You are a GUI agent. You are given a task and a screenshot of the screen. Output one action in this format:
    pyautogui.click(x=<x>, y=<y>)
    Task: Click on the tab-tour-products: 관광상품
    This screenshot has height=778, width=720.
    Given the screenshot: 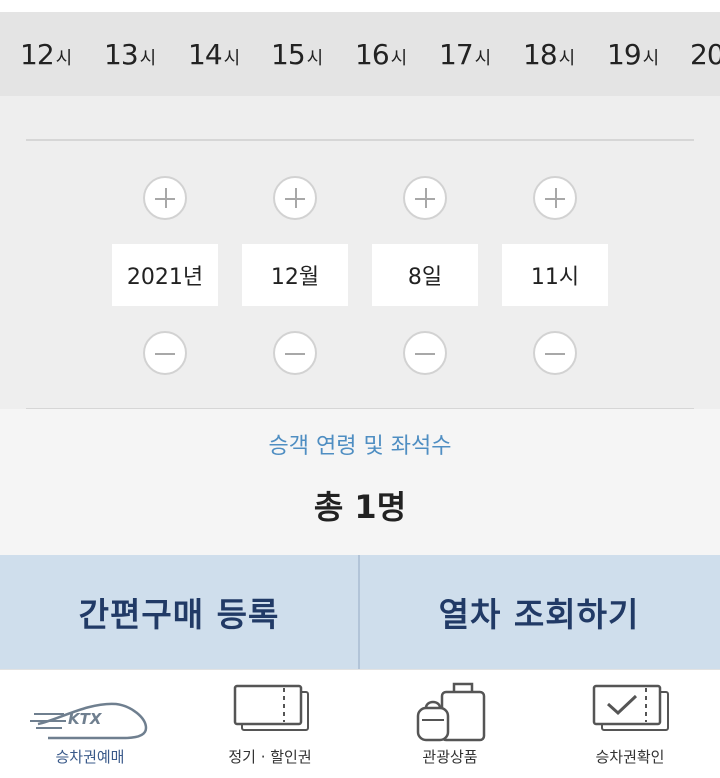 What is the action you would take?
    pyautogui.click(x=450, y=725)
    